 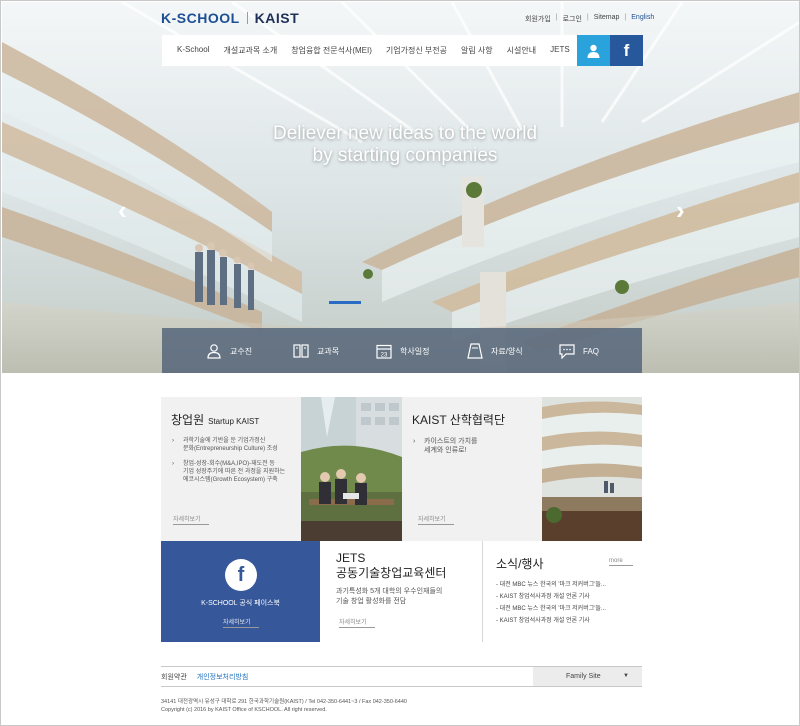 I want to click on facebook-icon: f, so click(x=626, y=50).